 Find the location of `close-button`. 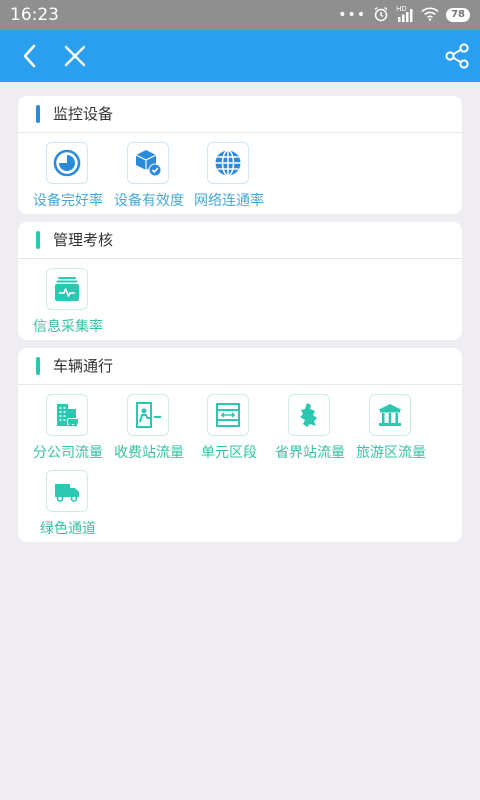

close-button is located at coordinates (75, 56).